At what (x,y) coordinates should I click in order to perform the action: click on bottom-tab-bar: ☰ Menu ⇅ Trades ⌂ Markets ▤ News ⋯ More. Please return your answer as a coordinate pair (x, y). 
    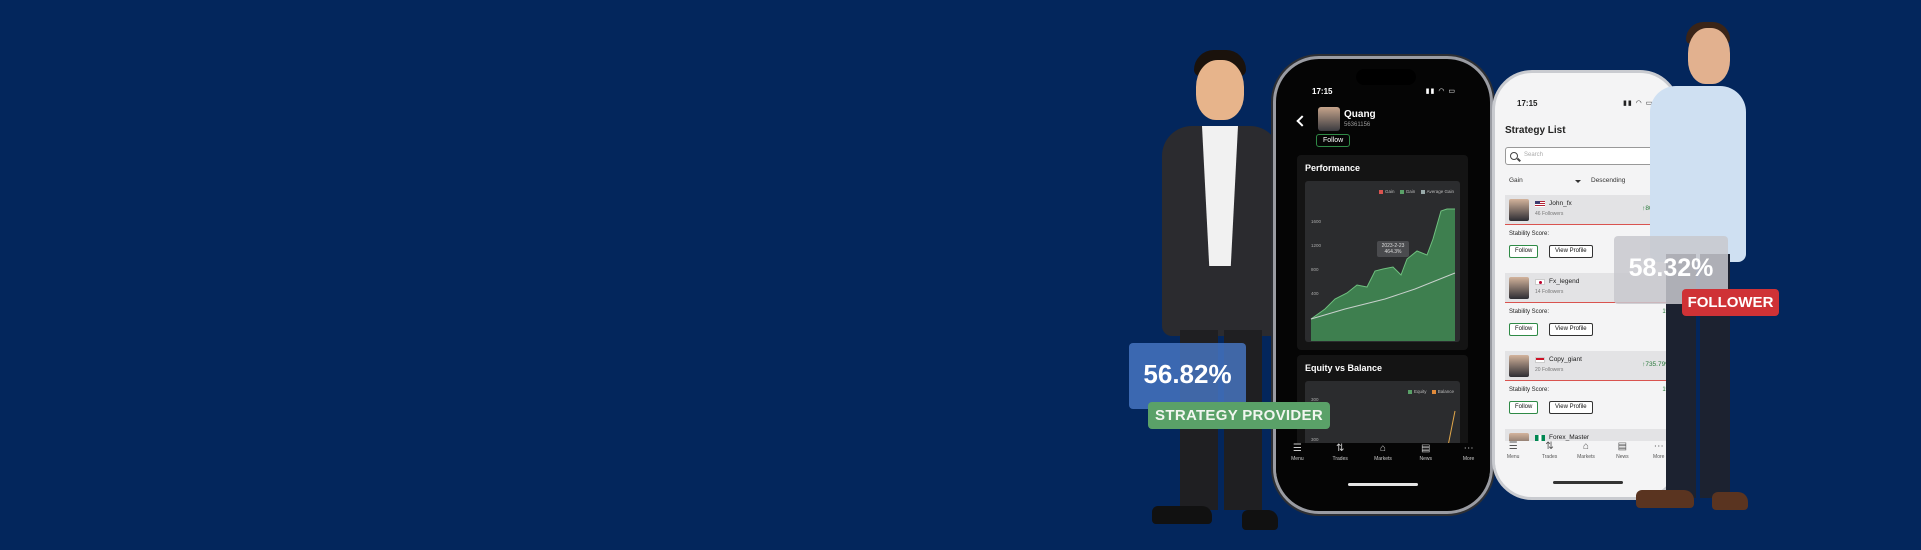
    Looking at the image, I should click on (1383, 463).